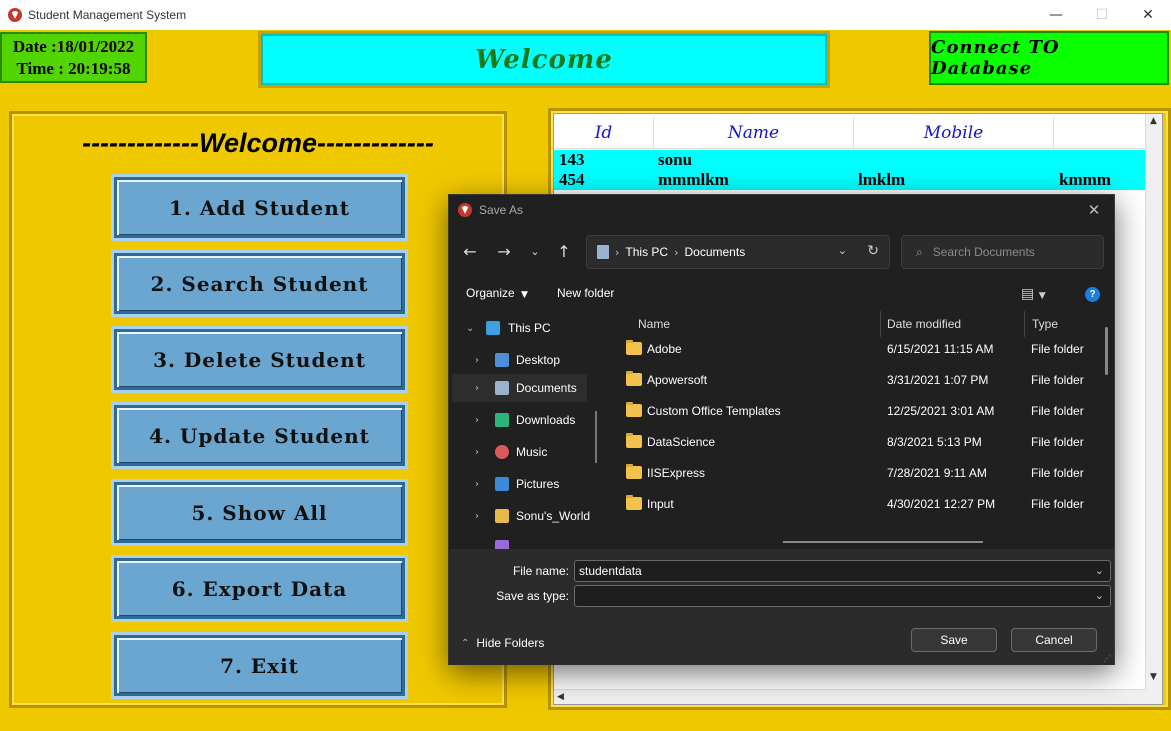 The image size is (1171, 731). What do you see at coordinates (259, 207) in the screenshot?
I see `add-student-button: 1. Add Student` at bounding box center [259, 207].